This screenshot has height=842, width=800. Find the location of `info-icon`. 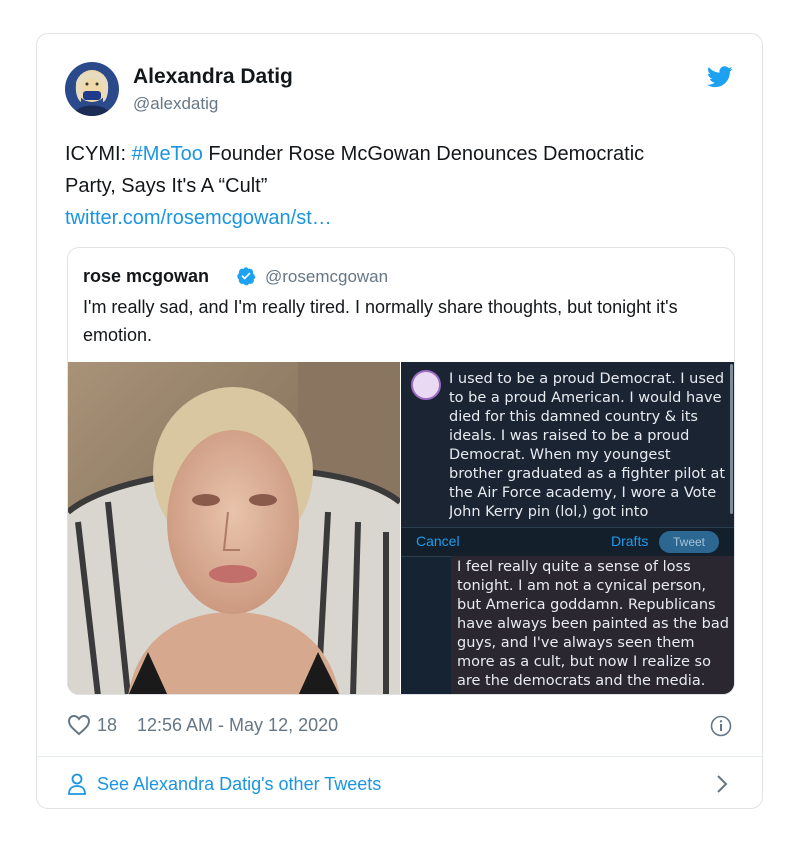

info-icon is located at coordinates (721, 726).